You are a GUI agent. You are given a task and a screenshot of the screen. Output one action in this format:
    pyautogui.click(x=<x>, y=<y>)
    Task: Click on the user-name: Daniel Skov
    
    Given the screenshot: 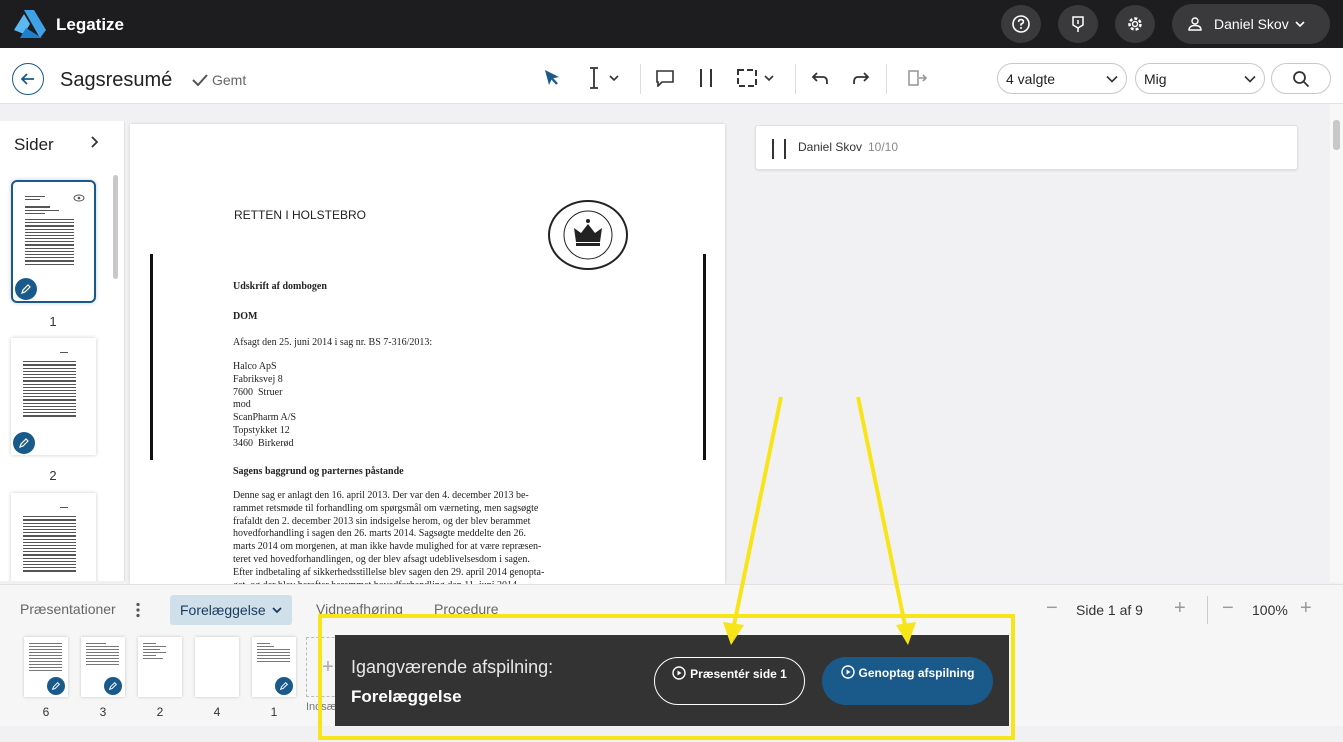 What is the action you would take?
    pyautogui.click(x=1251, y=24)
    